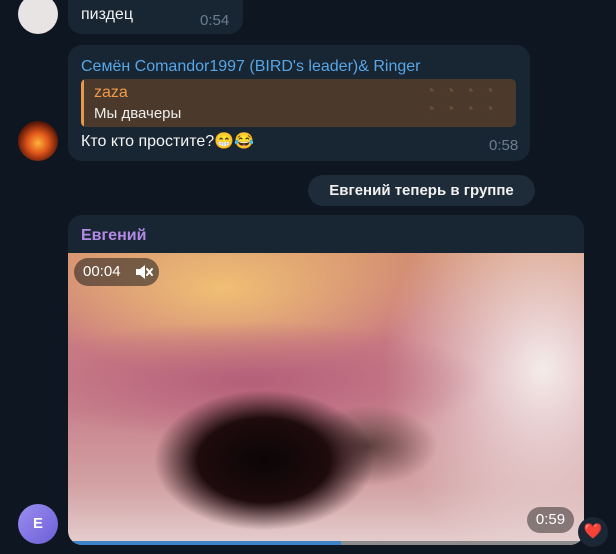 This screenshot has width=616, height=554. What do you see at coordinates (421, 190) in the screenshot?
I see `service-message: Евгений теперь в группе` at bounding box center [421, 190].